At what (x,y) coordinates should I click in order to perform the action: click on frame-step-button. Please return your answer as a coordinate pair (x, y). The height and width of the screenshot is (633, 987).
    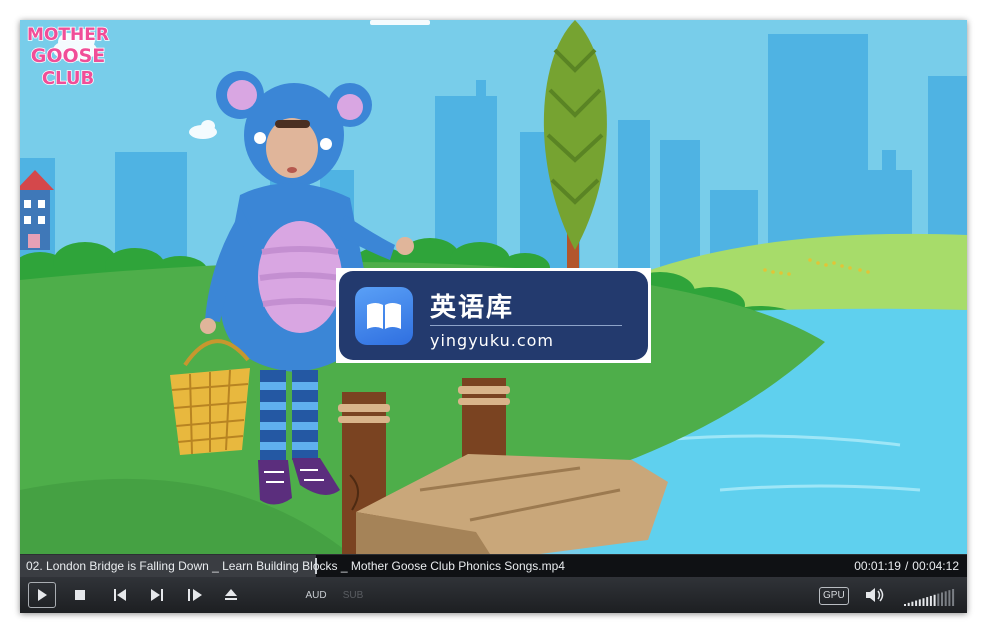
    Looking at the image, I should click on (195, 595).